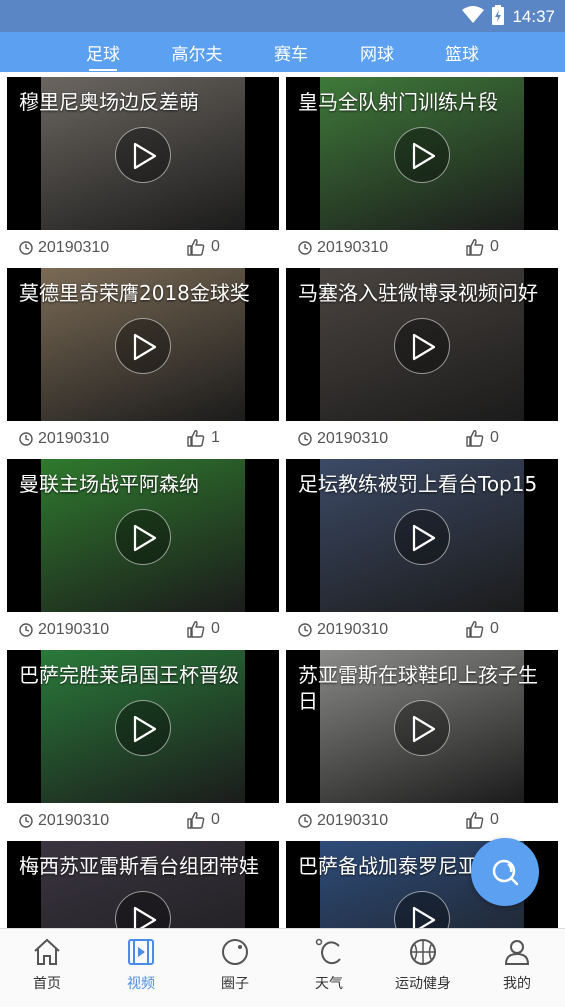 Image resolution: width=565 pixels, height=1007 pixels. I want to click on video-thumbnail: 梅西苏亚雷斯看台组团带娃, so click(143, 884).